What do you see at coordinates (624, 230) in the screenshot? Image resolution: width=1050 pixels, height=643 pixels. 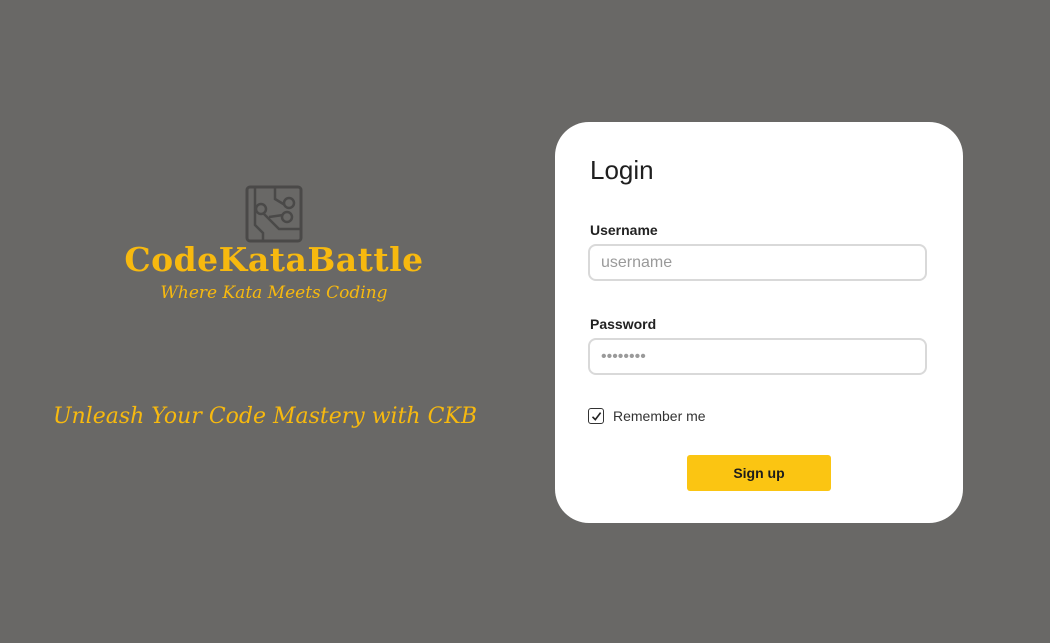 I see `username-label: Username` at bounding box center [624, 230].